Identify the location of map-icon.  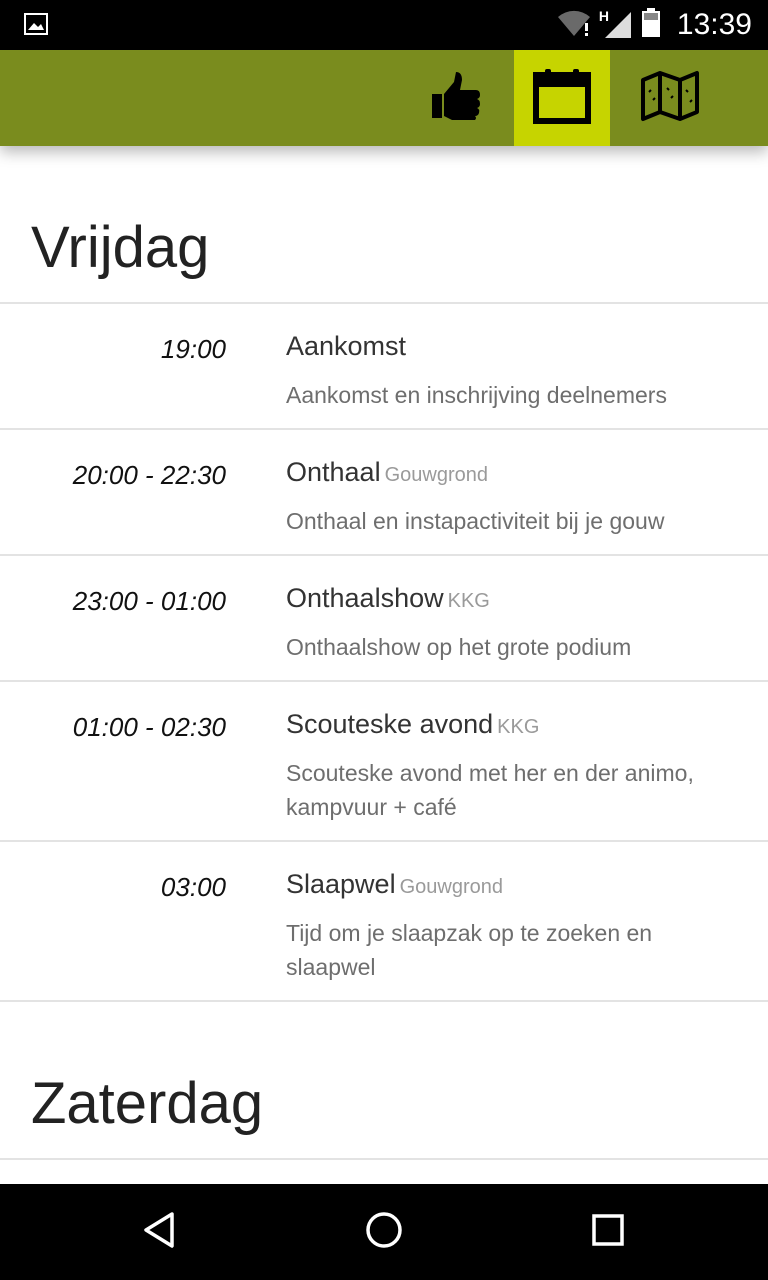
(670, 98).